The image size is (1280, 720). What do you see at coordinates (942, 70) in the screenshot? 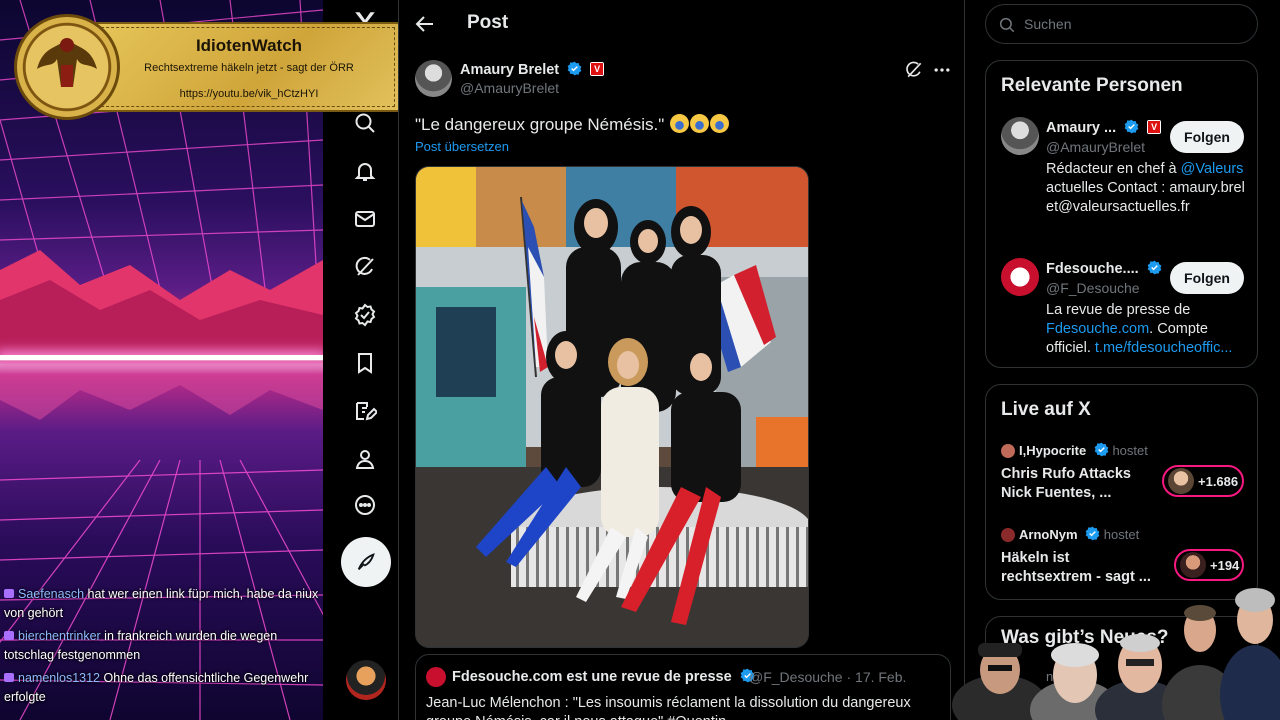
I see `more-options-icon` at bounding box center [942, 70].